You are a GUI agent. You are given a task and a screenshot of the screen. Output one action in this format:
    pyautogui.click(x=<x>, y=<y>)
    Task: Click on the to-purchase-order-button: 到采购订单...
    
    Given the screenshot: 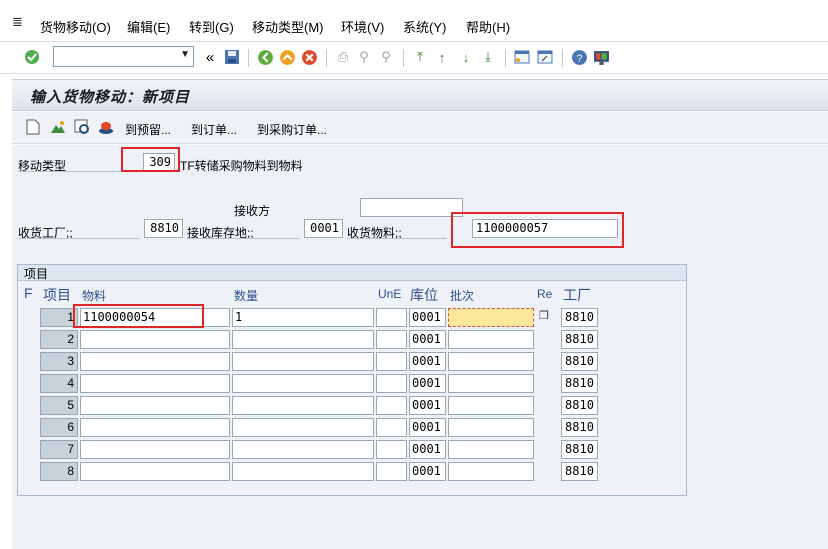 What is the action you would take?
    pyautogui.click(x=292, y=129)
    